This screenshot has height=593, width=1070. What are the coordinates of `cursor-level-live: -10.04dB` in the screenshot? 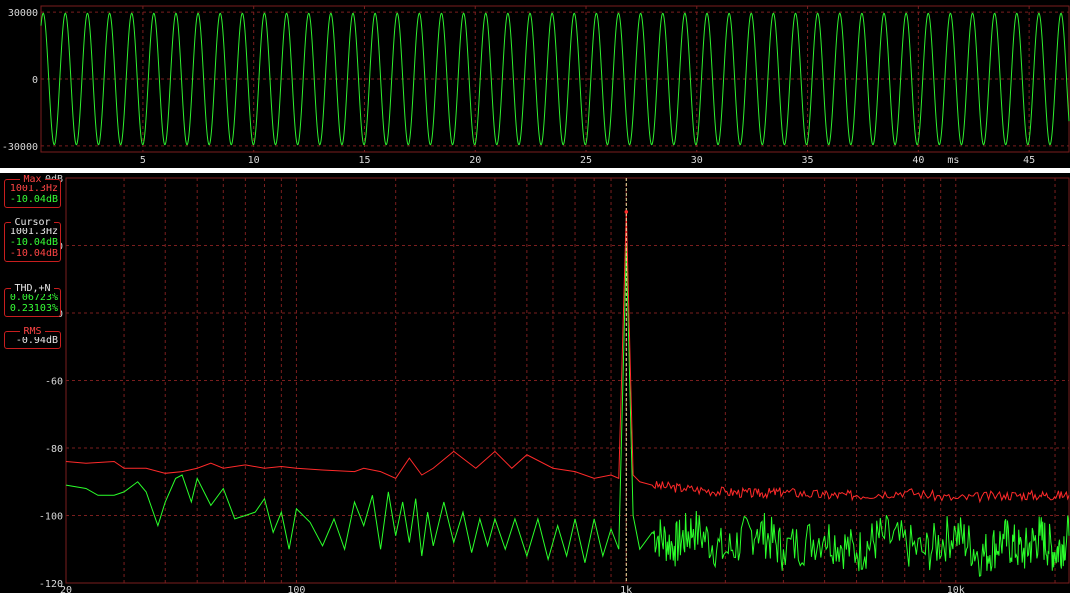 It's located at (33, 242).